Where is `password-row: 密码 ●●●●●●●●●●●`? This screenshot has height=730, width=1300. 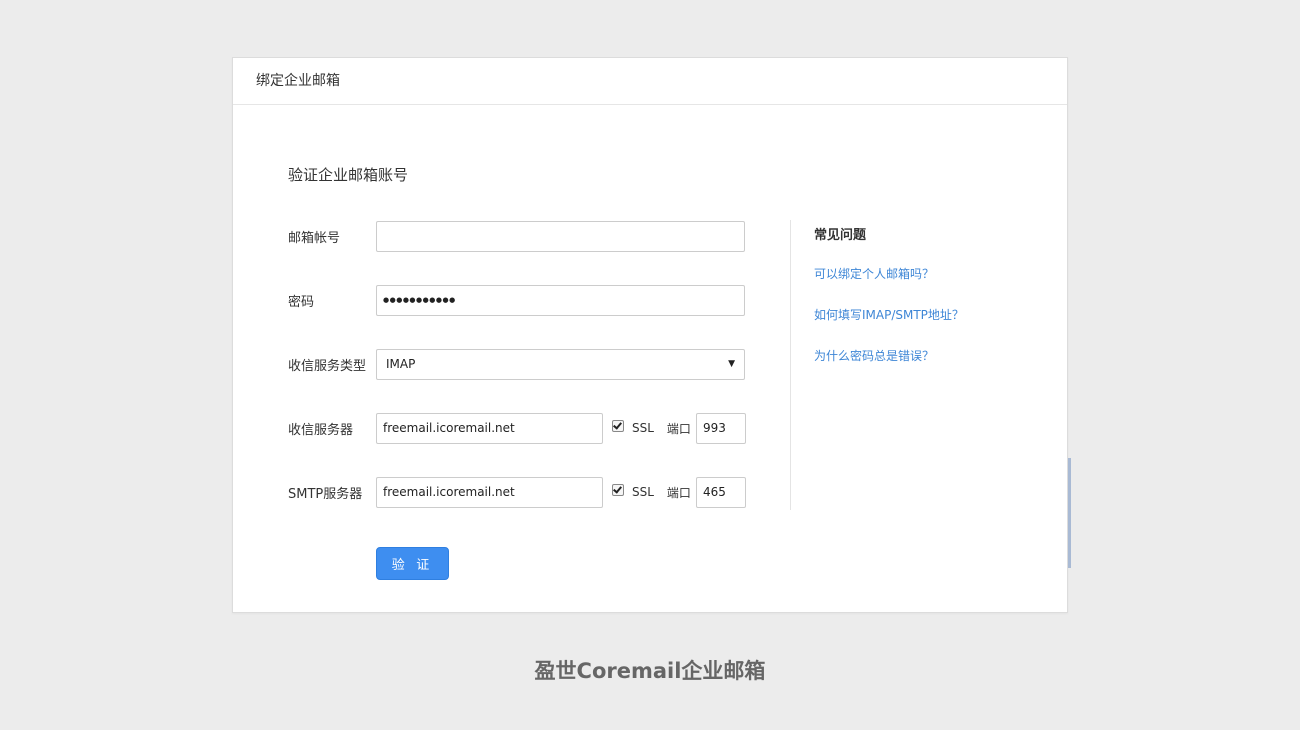 password-row: 密码 ●●●●●●●●●●● is located at coordinates (516, 300).